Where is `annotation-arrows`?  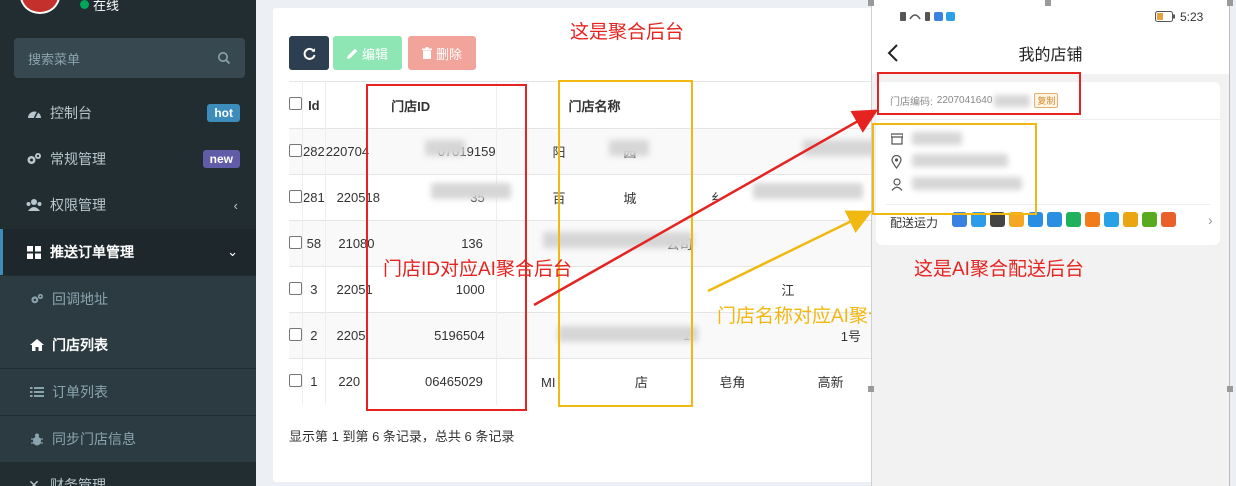
annotation-arrows is located at coordinates (706, 208).